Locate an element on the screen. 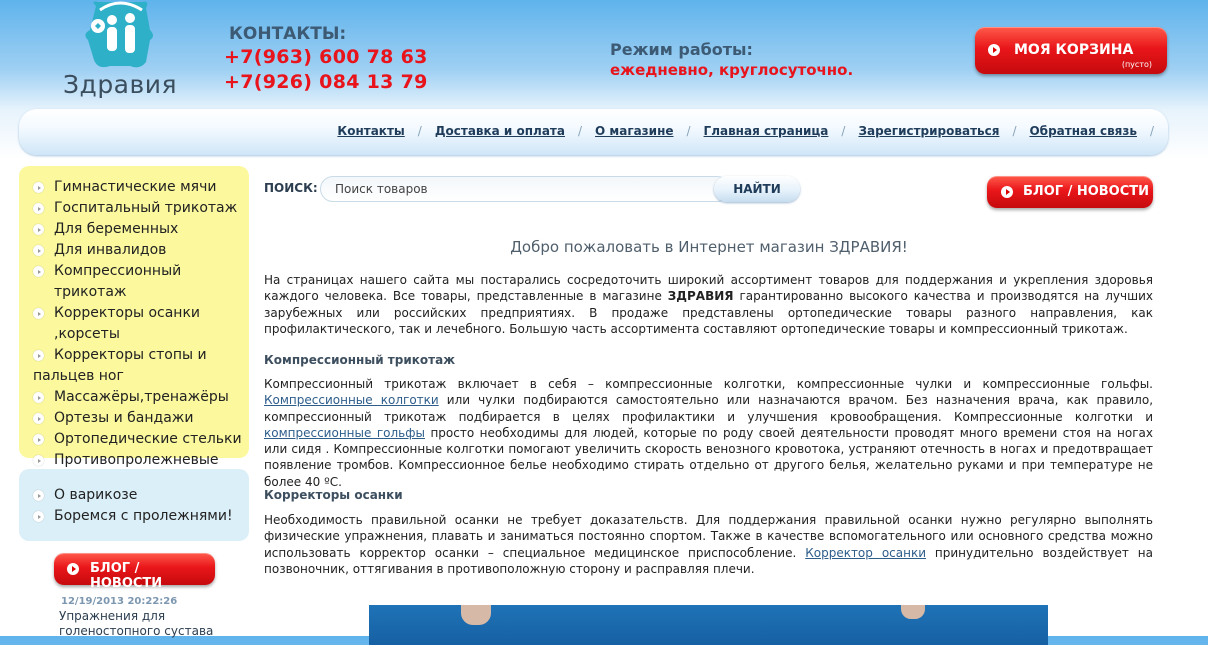 Image resolution: width=1208 pixels, height=645 pixels. info-links-box: О варикозе Боремся с пролежнями! is located at coordinates (134, 505).